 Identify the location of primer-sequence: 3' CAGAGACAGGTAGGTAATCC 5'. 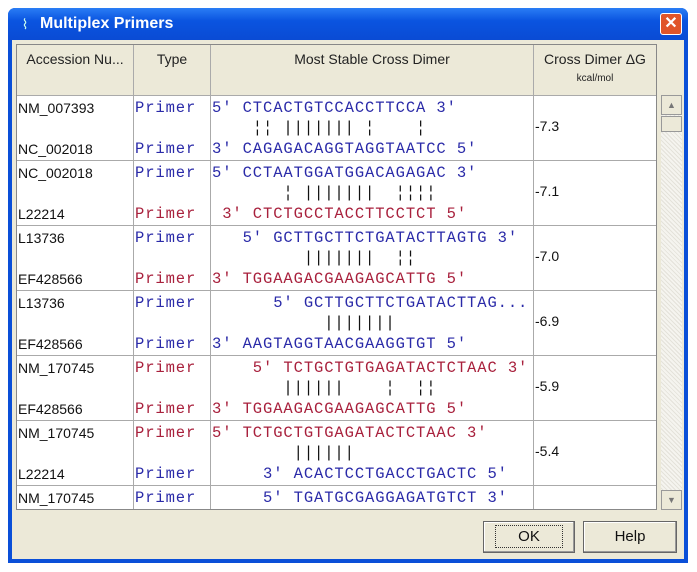
(345, 149).